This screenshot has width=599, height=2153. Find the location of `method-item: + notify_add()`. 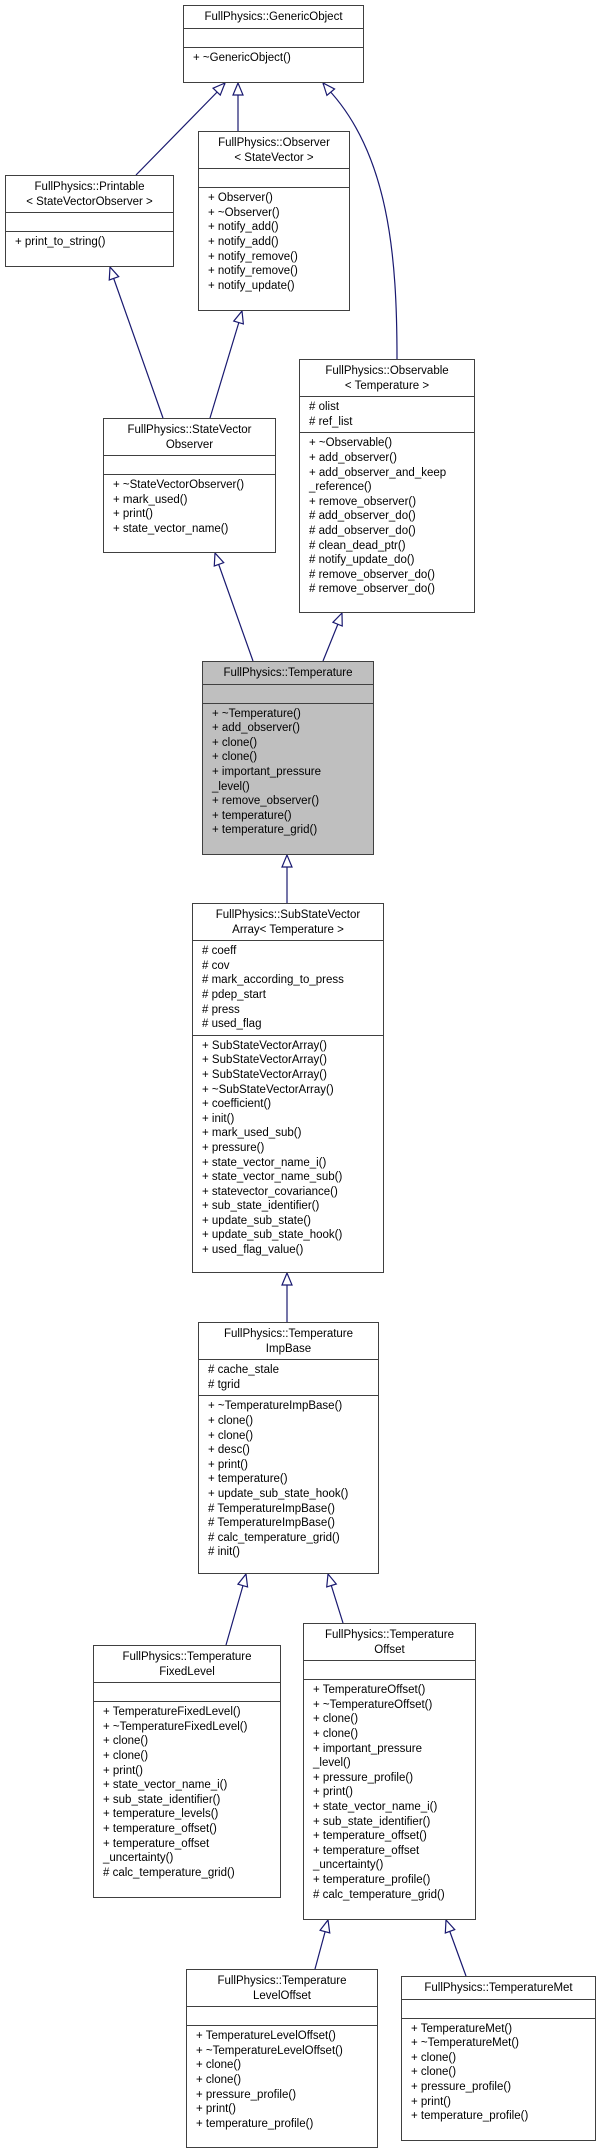

method-item: + notify_add() is located at coordinates (243, 227).